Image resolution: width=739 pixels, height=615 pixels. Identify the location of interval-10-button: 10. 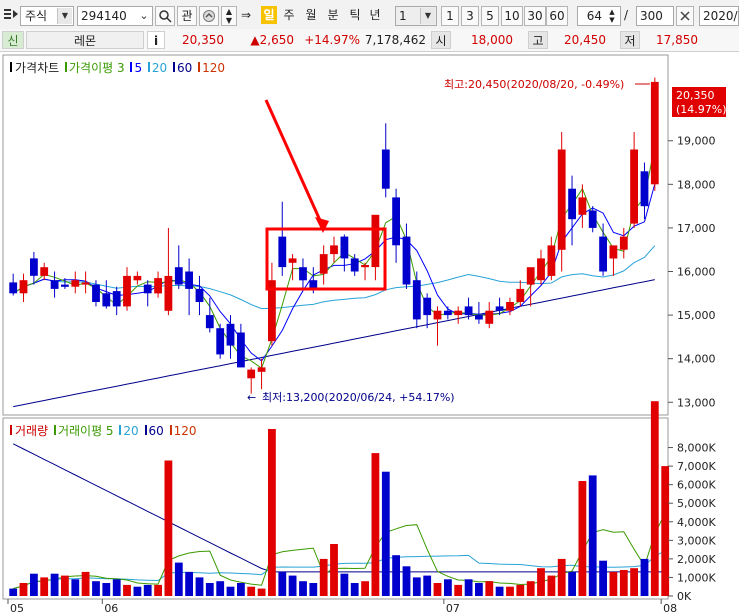
(512, 16).